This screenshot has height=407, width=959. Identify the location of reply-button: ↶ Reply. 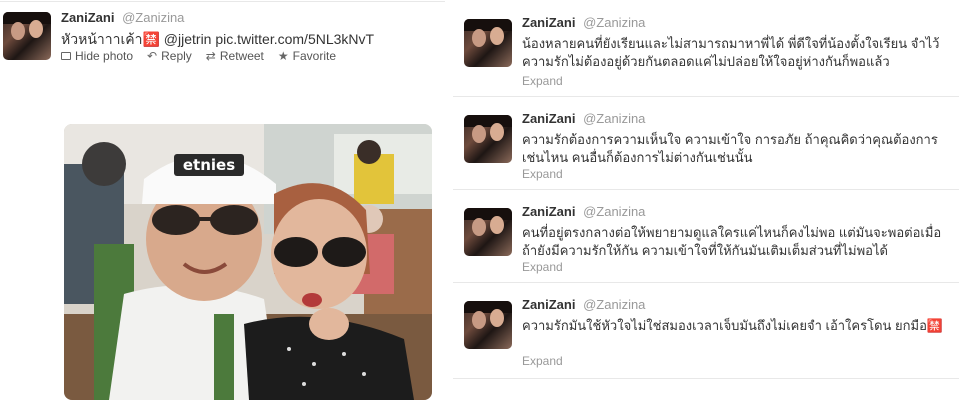
(169, 56).